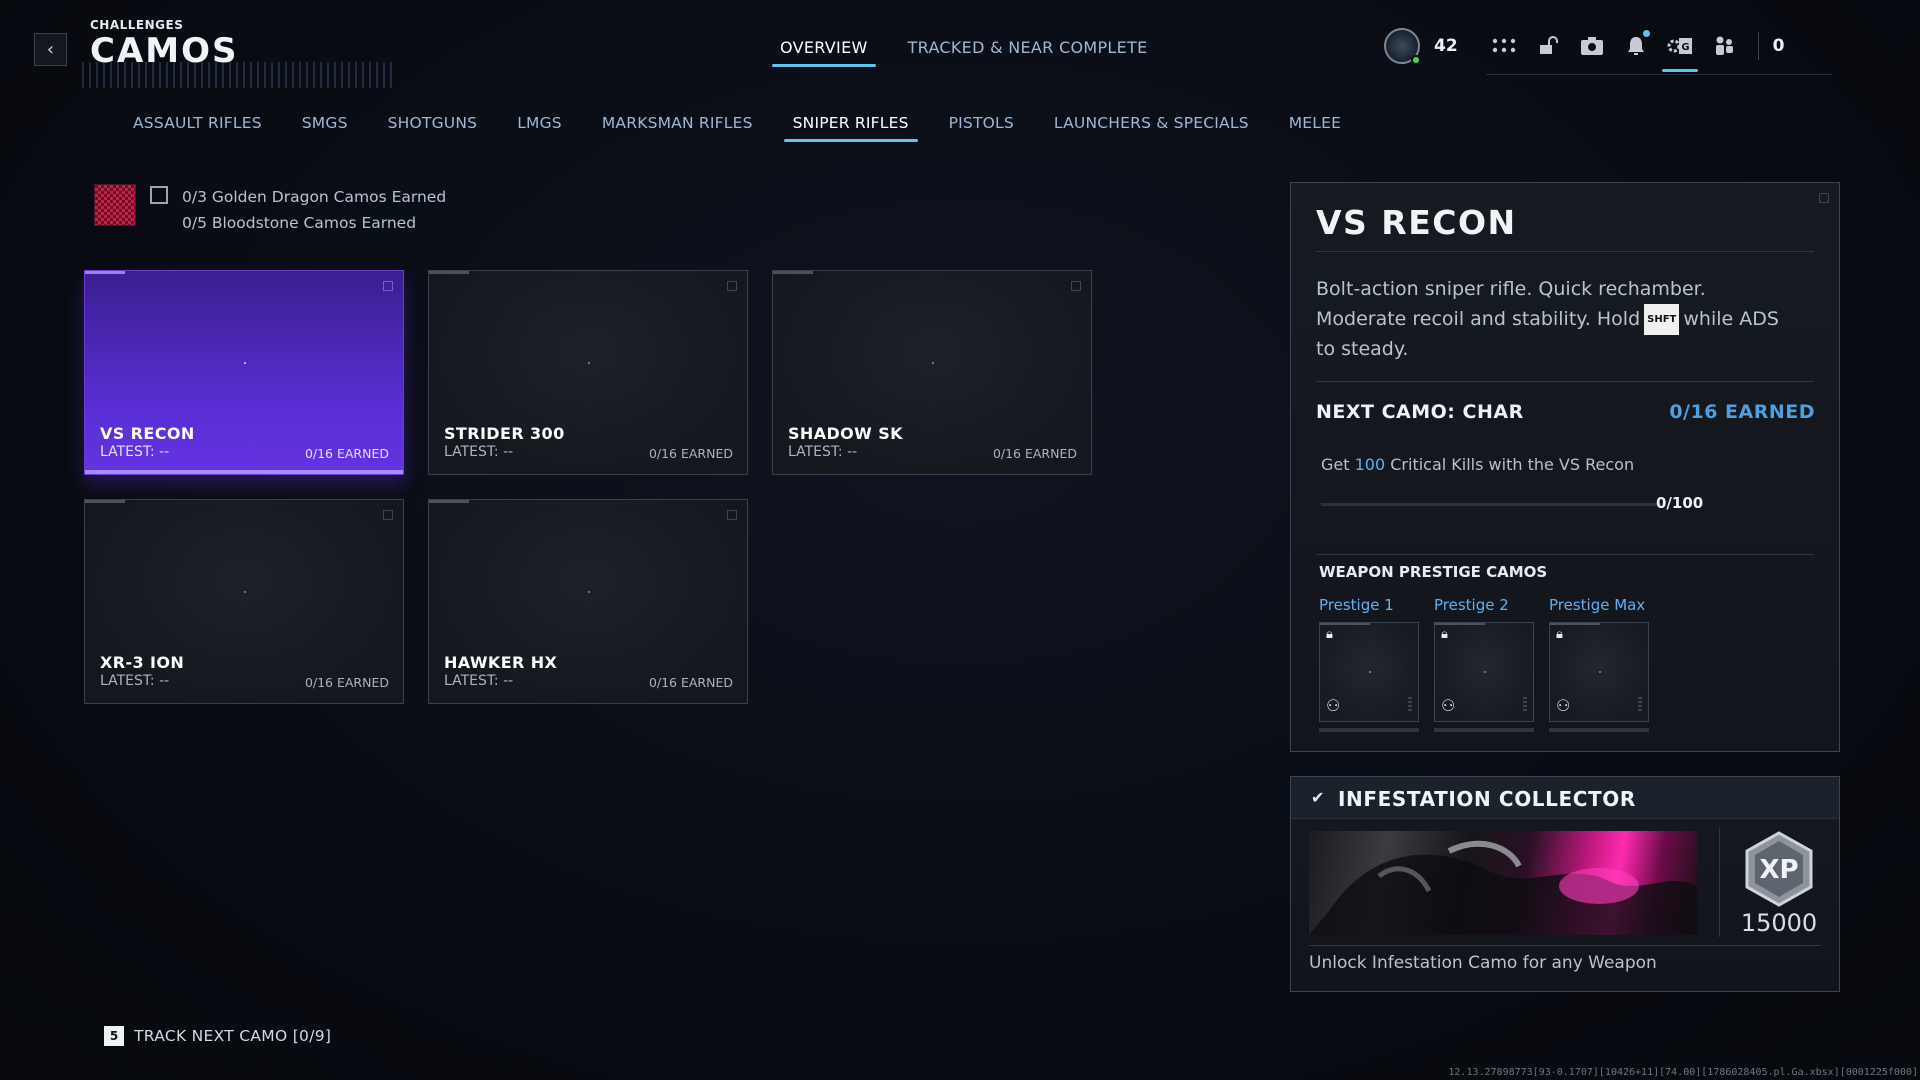  I want to click on xp-amount: 15000, so click(1779, 923).